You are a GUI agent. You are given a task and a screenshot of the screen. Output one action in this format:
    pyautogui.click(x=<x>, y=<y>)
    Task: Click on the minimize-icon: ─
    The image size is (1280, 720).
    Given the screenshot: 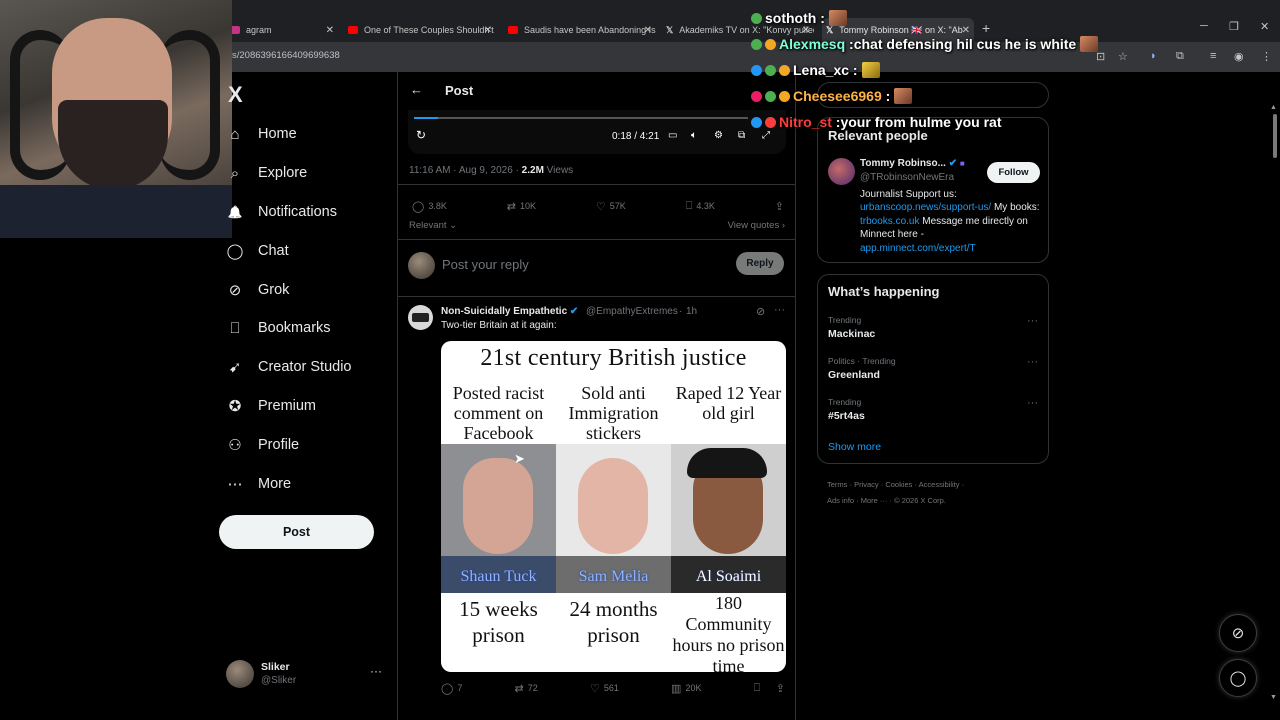 What is the action you would take?
    pyautogui.click(x=1204, y=26)
    